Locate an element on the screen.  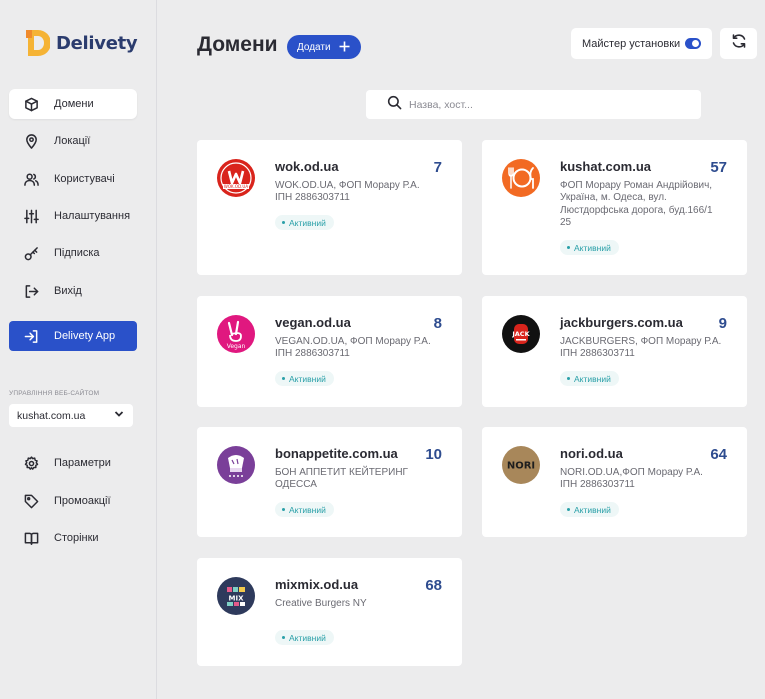
map-pin-icon is located at coordinates (31, 141).